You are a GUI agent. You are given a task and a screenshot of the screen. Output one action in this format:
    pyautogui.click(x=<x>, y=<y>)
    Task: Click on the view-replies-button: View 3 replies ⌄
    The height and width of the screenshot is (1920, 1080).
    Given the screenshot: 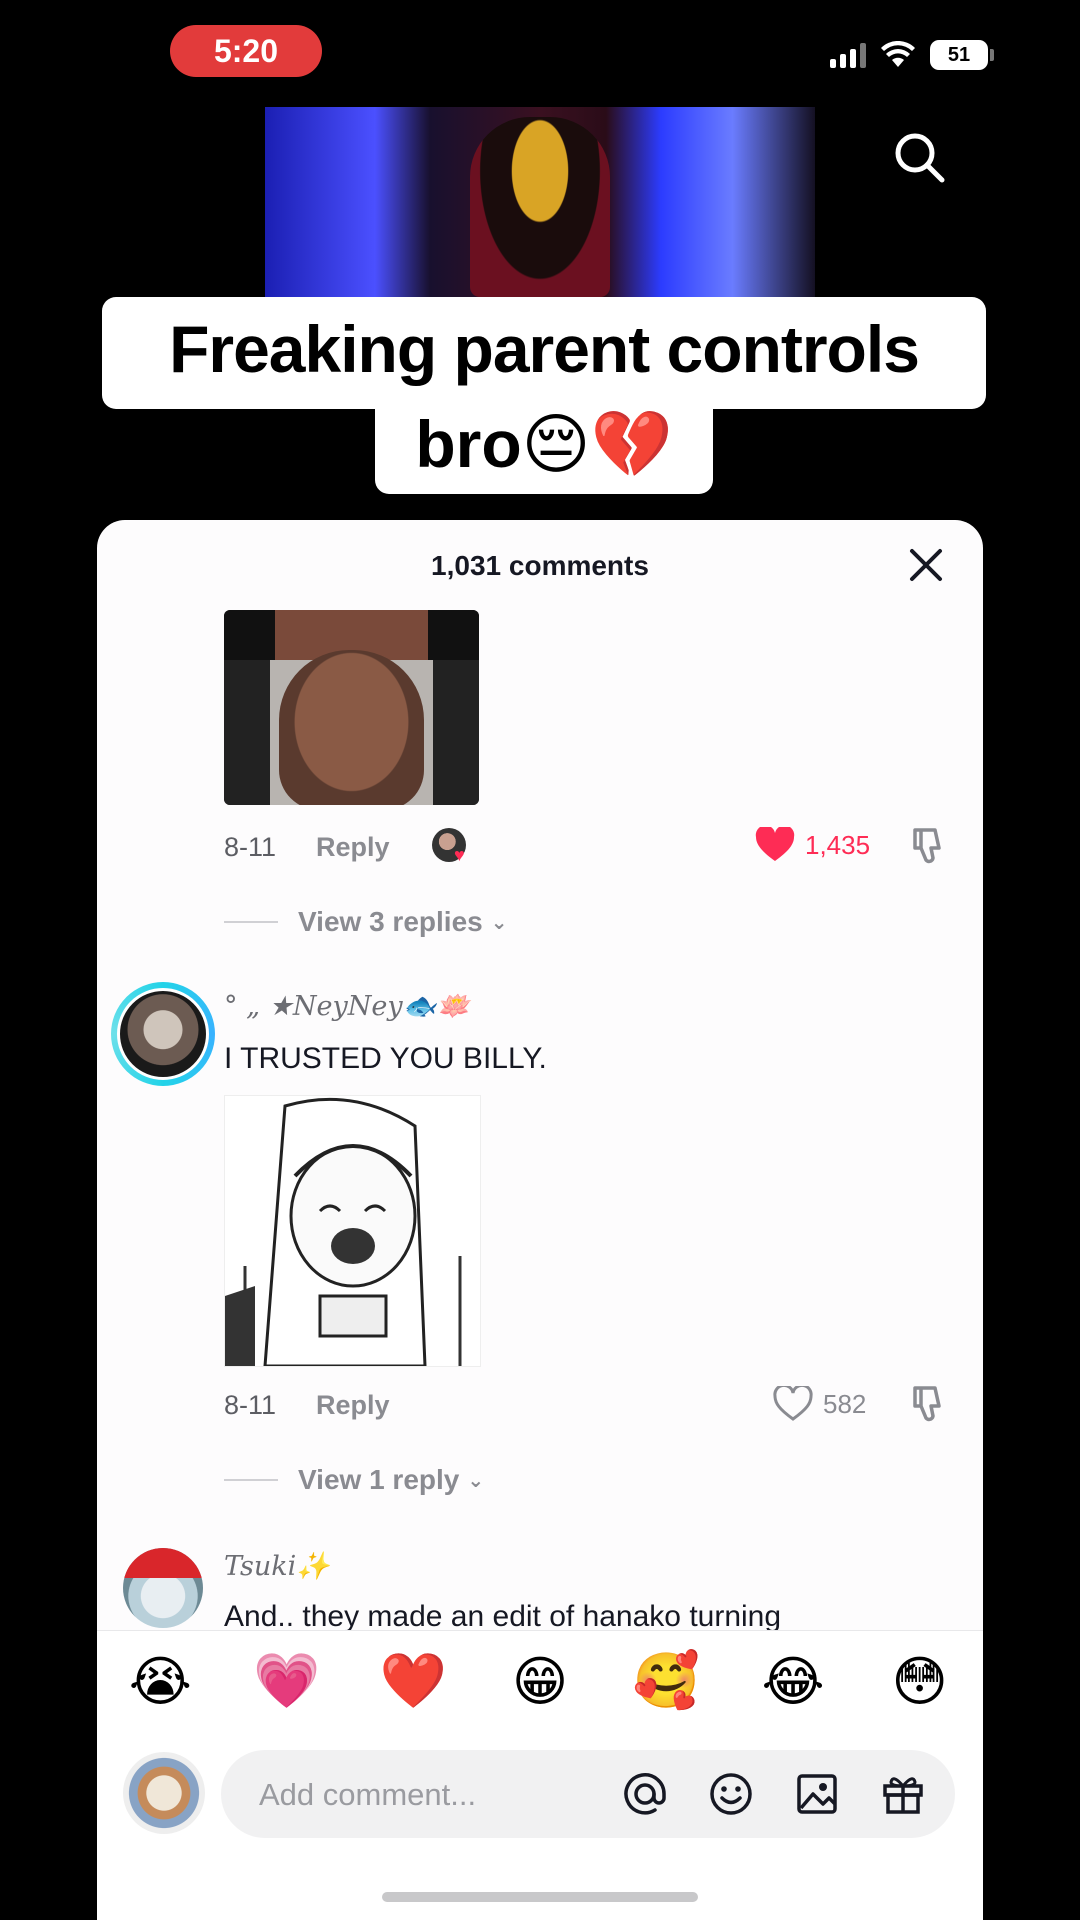 What is the action you would take?
    pyautogui.click(x=365, y=922)
    